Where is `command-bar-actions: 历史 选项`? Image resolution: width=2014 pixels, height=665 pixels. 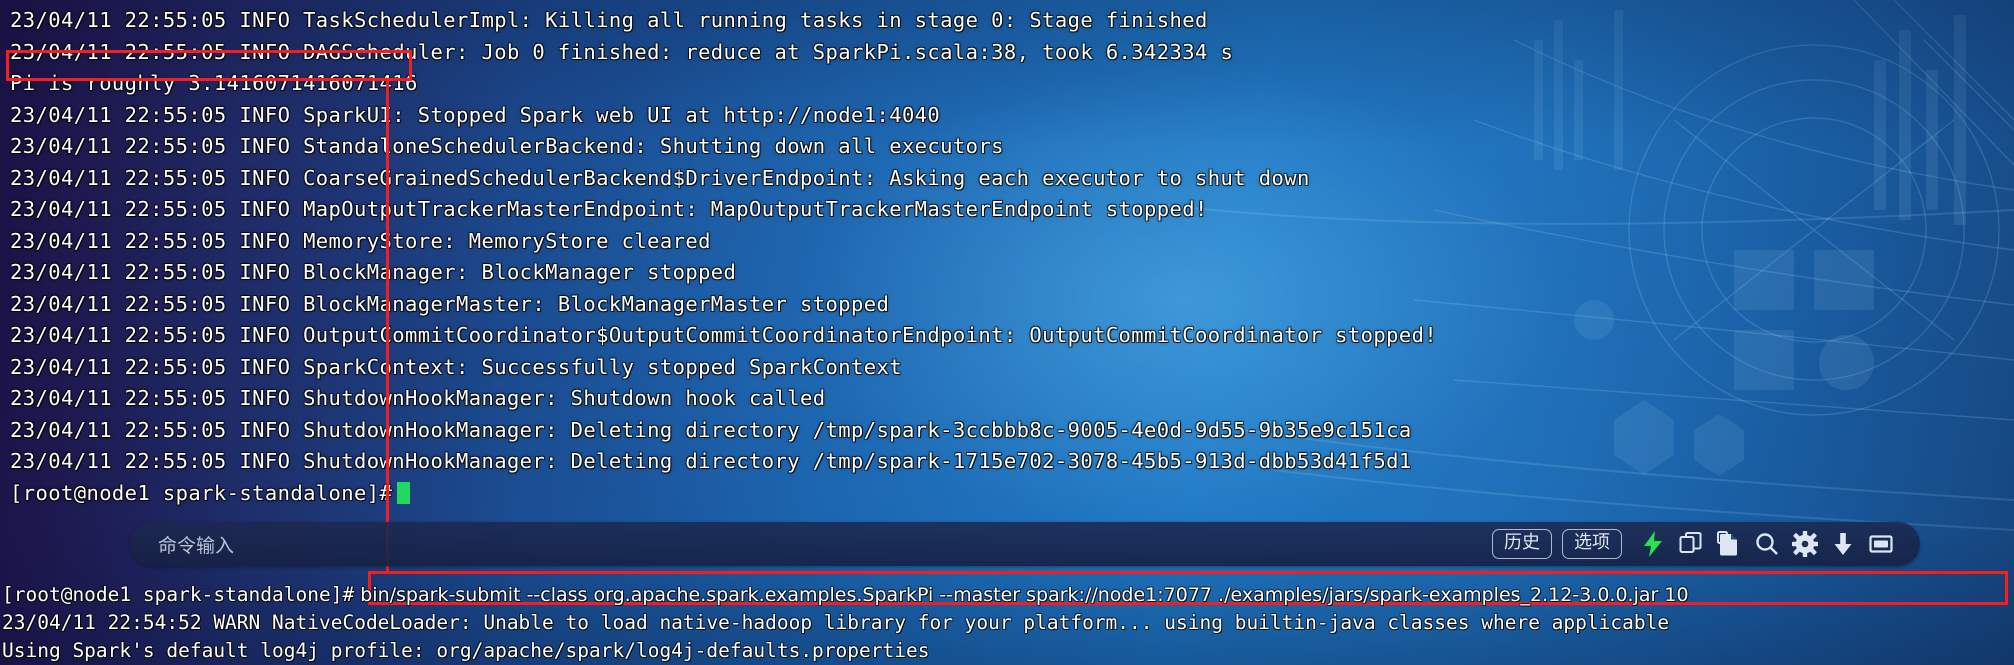 command-bar-actions: 历史 选项 is located at coordinates (1695, 544).